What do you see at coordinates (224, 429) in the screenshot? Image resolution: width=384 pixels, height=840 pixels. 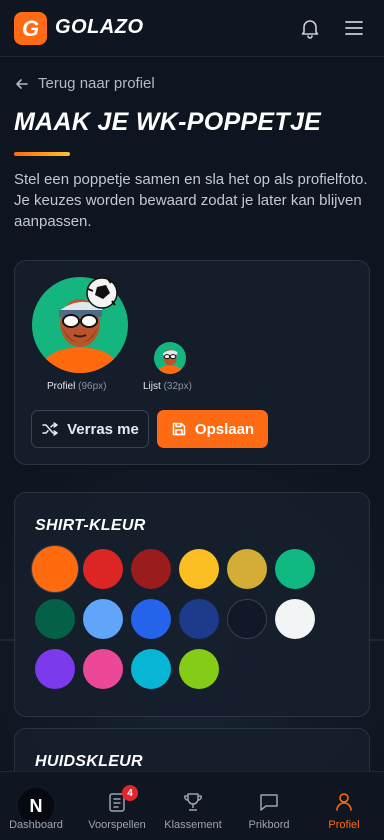 I see `save-label: Opslaan` at bounding box center [224, 429].